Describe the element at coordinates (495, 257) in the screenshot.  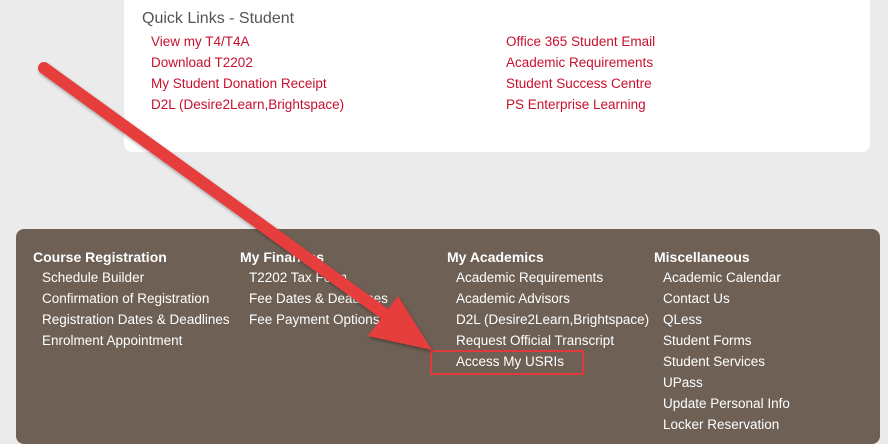
I see `footer-heading: My Academics` at that location.